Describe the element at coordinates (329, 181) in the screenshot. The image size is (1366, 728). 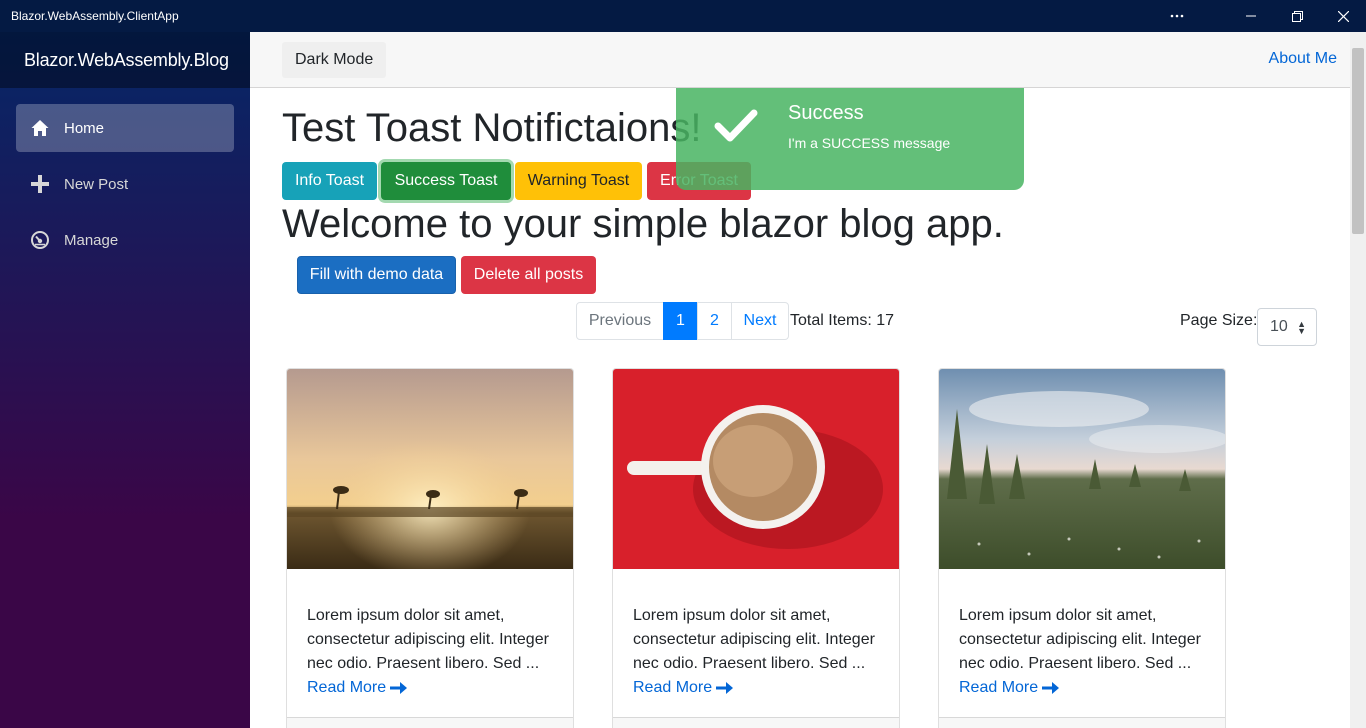
I see `info-toast-button: Info Toast` at that location.